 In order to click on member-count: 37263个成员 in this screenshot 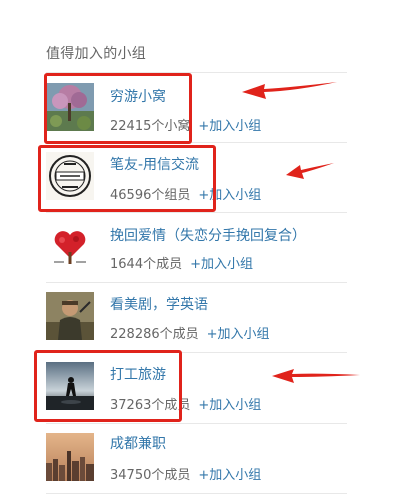, I will do `click(150, 405)`.